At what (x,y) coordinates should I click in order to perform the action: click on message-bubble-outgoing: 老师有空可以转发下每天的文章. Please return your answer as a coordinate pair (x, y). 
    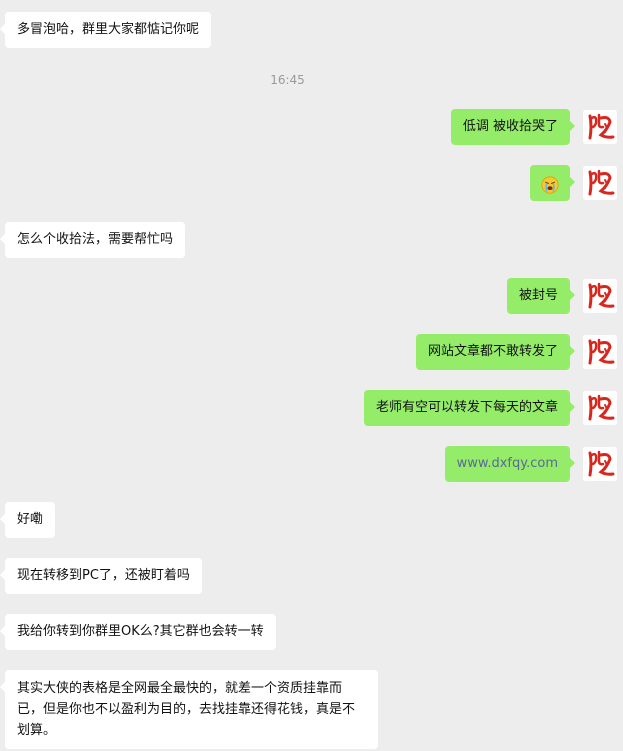
    Looking at the image, I should click on (469, 408).